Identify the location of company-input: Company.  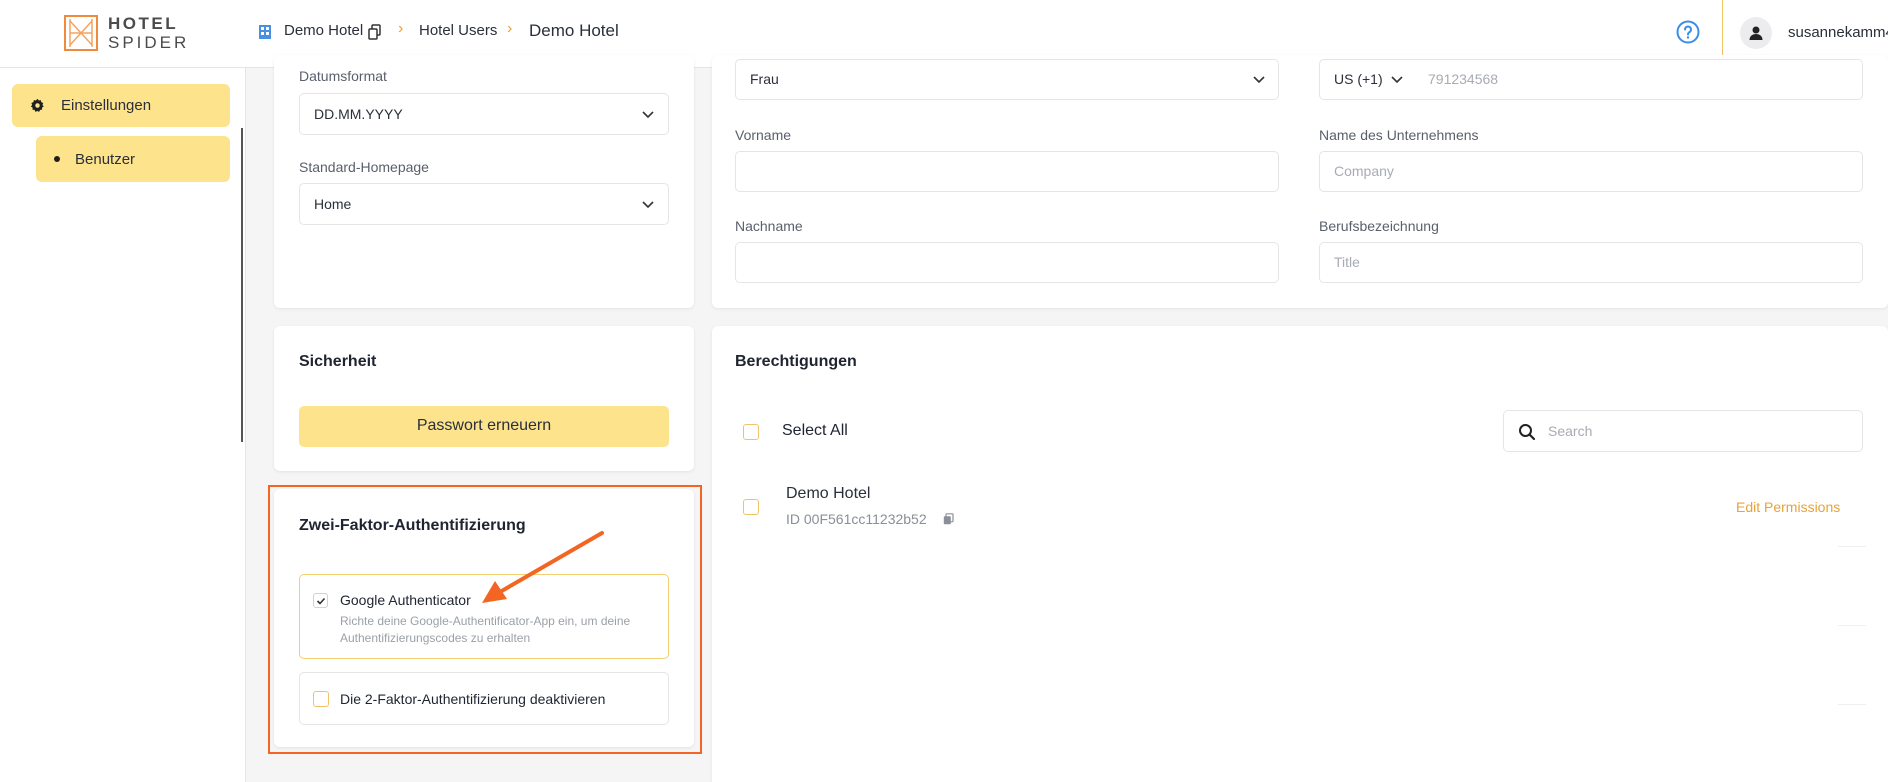
(1591, 171).